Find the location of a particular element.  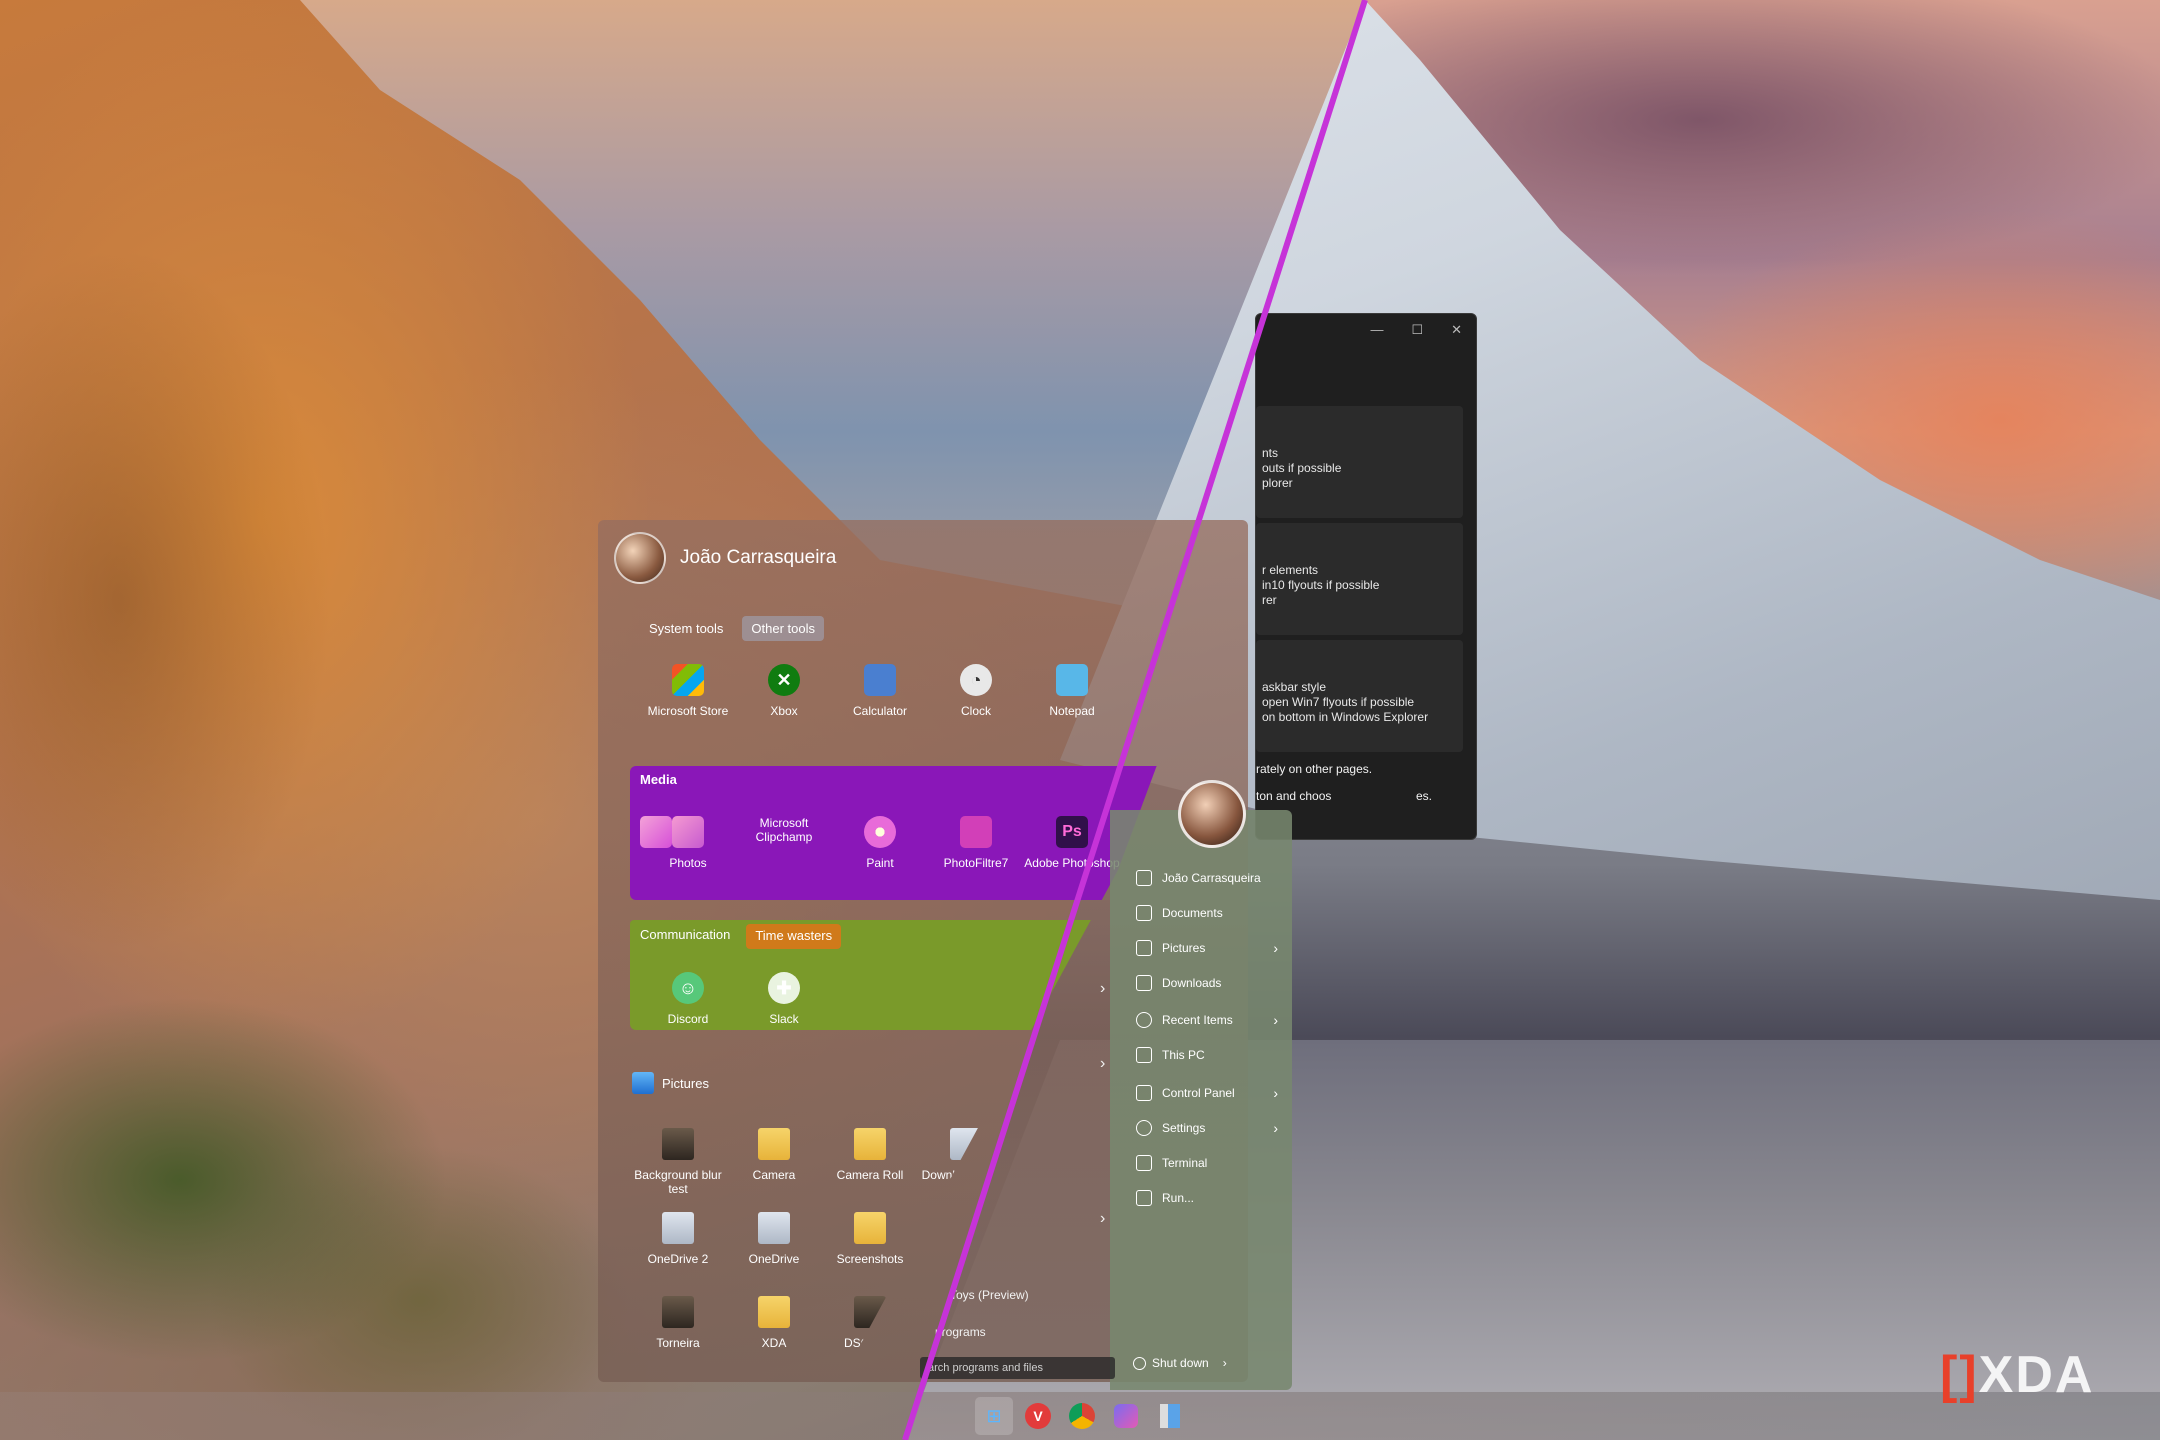

folder-onedrive-2: OneDrive 2 is located at coordinates (678, 1239).